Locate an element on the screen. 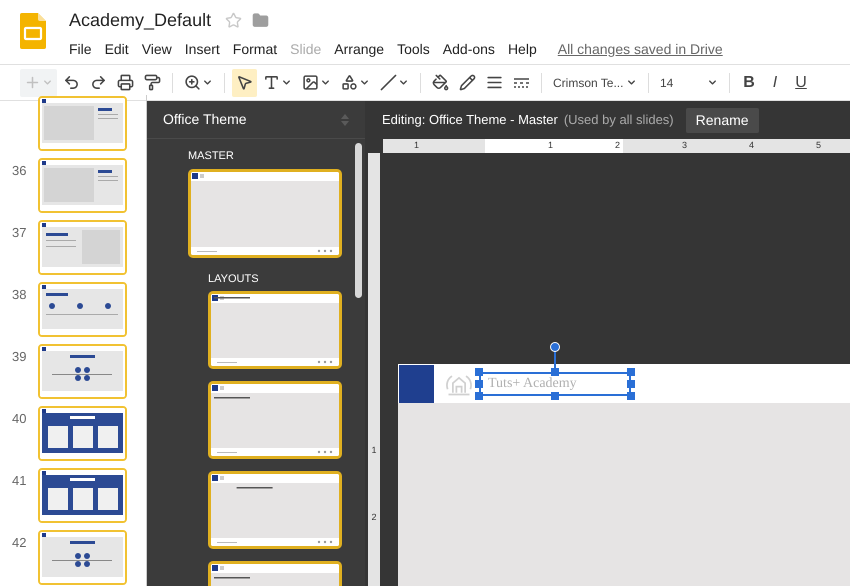  ruler-number: 3 is located at coordinates (684, 145).